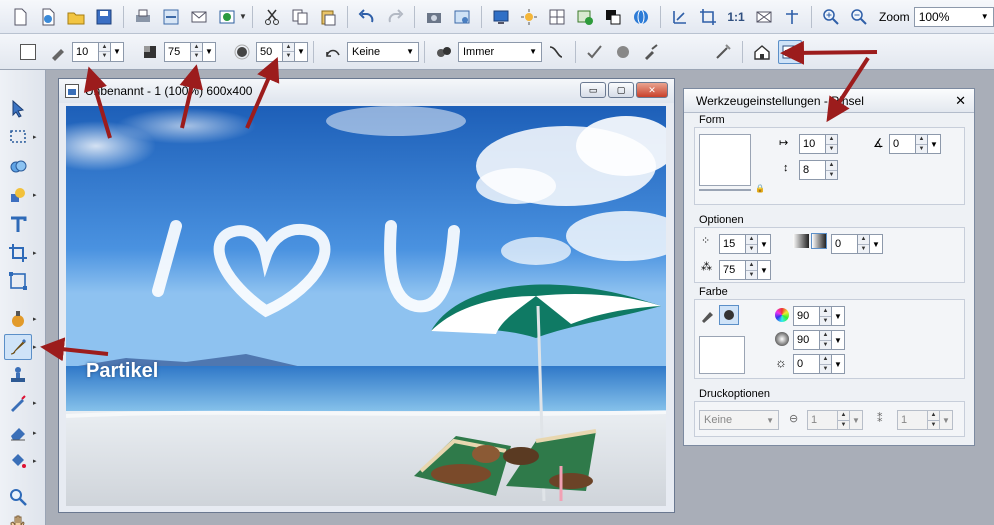 This screenshot has height=525, width=994. Describe the element at coordinates (328, 17) in the screenshot. I see `paste-icon` at that location.